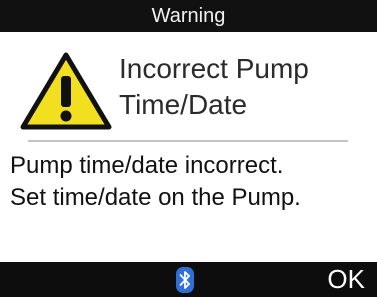 This screenshot has width=377, height=297. I want to click on alert-message-line1: Pump time/date incorrect., so click(147, 165).